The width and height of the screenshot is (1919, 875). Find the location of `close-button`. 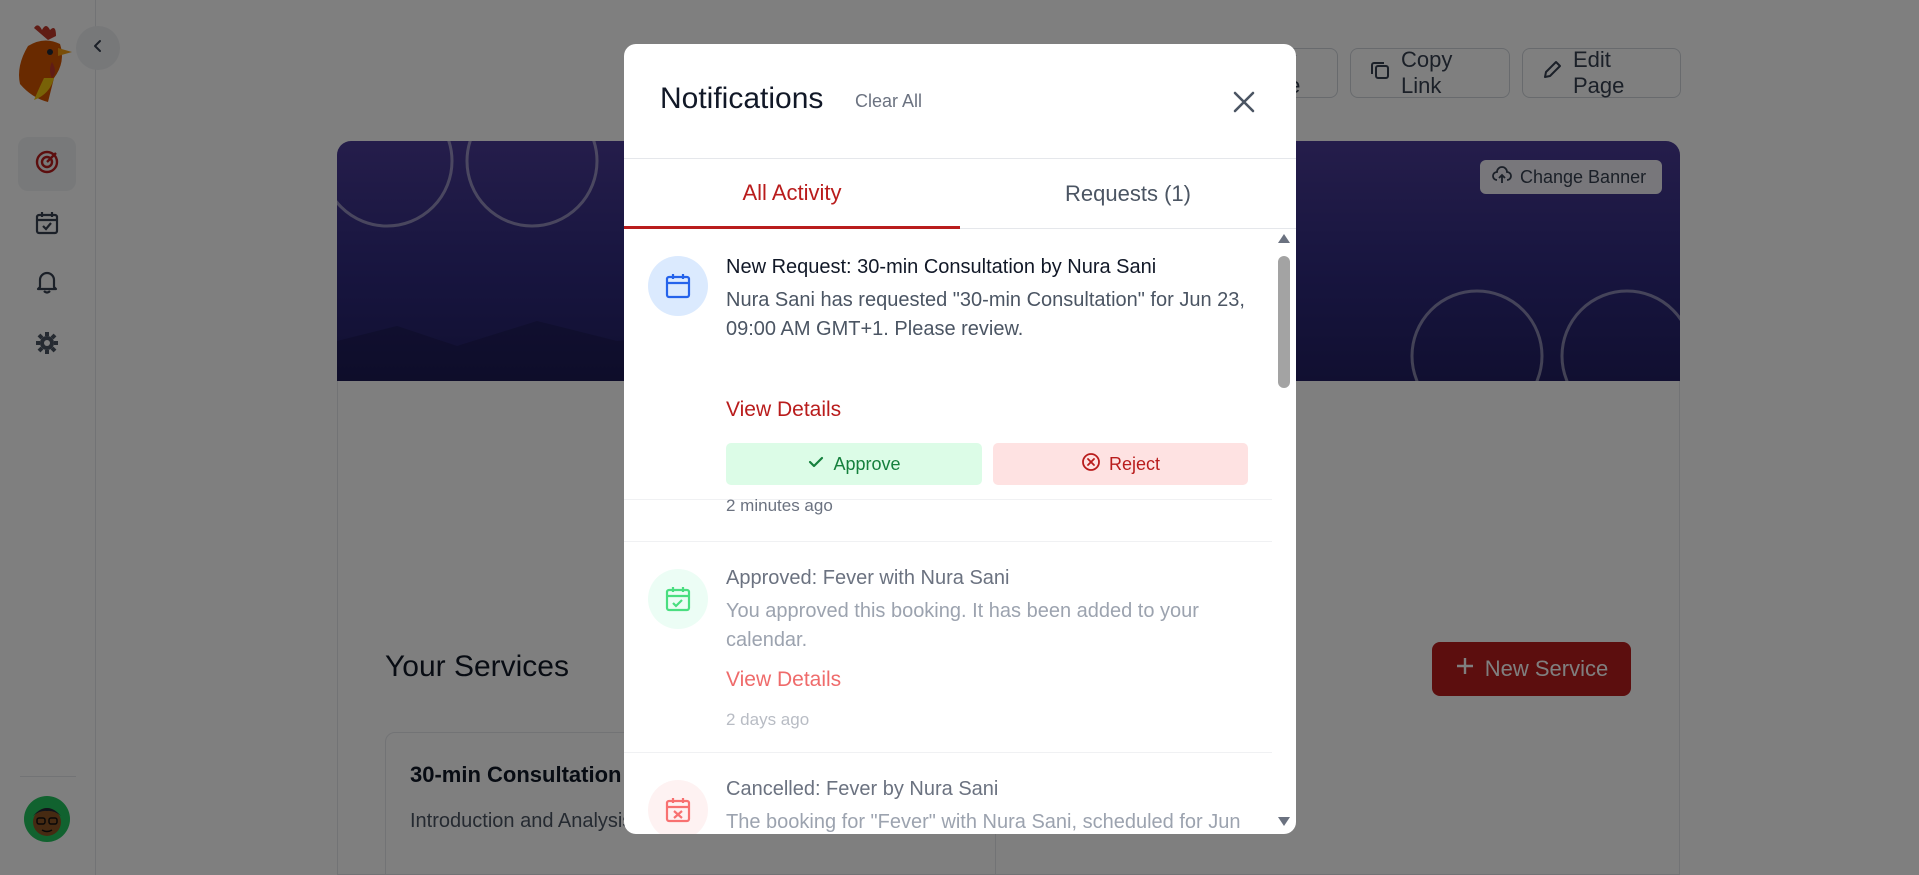

close-button is located at coordinates (1244, 104).